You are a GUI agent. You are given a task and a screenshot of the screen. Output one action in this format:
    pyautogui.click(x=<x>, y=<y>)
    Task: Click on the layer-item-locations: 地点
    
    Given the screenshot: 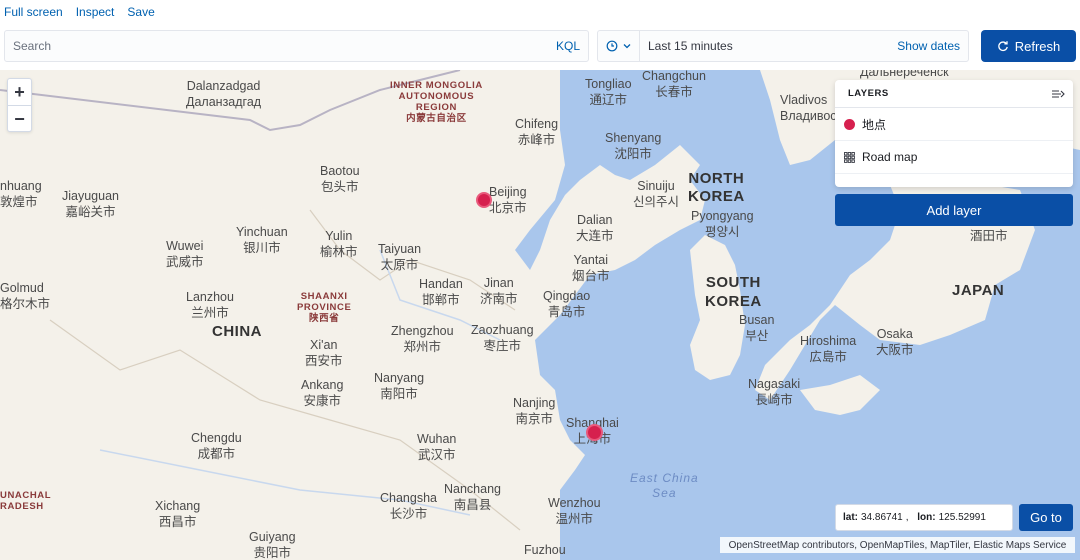 What is the action you would take?
    pyautogui.click(x=954, y=124)
    